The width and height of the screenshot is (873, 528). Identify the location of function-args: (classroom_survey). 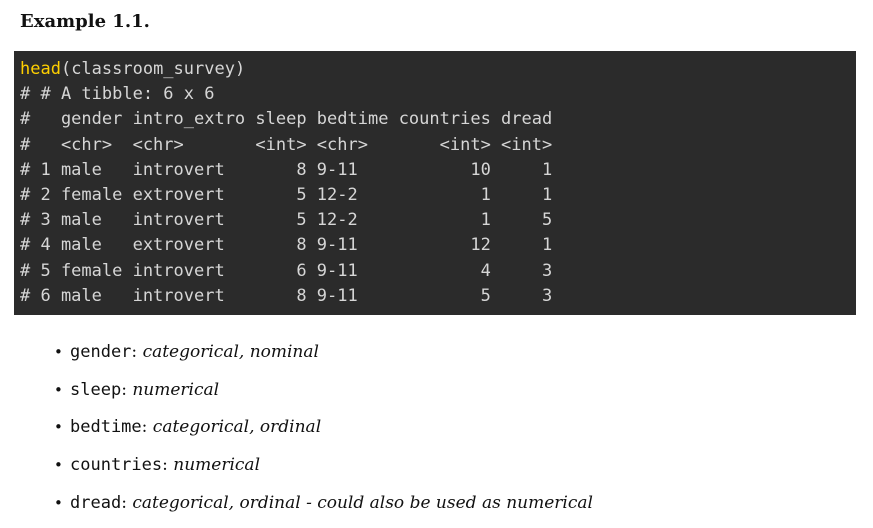
(153, 69).